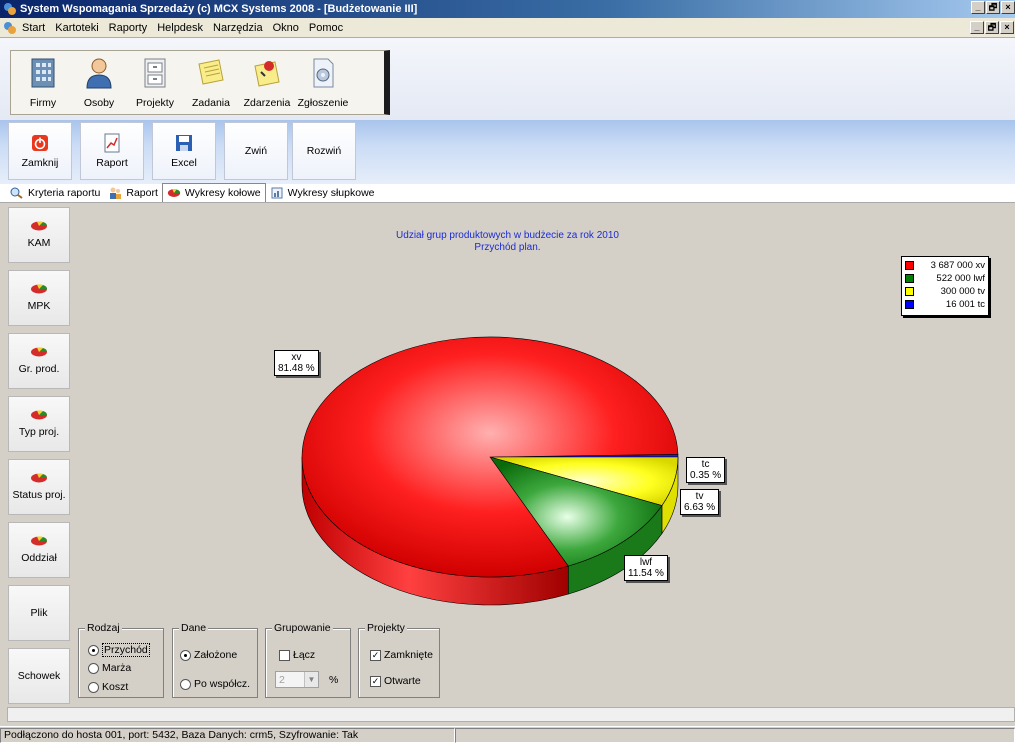 The height and width of the screenshot is (743, 1015). Describe the element at coordinates (39, 298) in the screenshot. I see `sidebar-item-mpk: MPK` at that location.